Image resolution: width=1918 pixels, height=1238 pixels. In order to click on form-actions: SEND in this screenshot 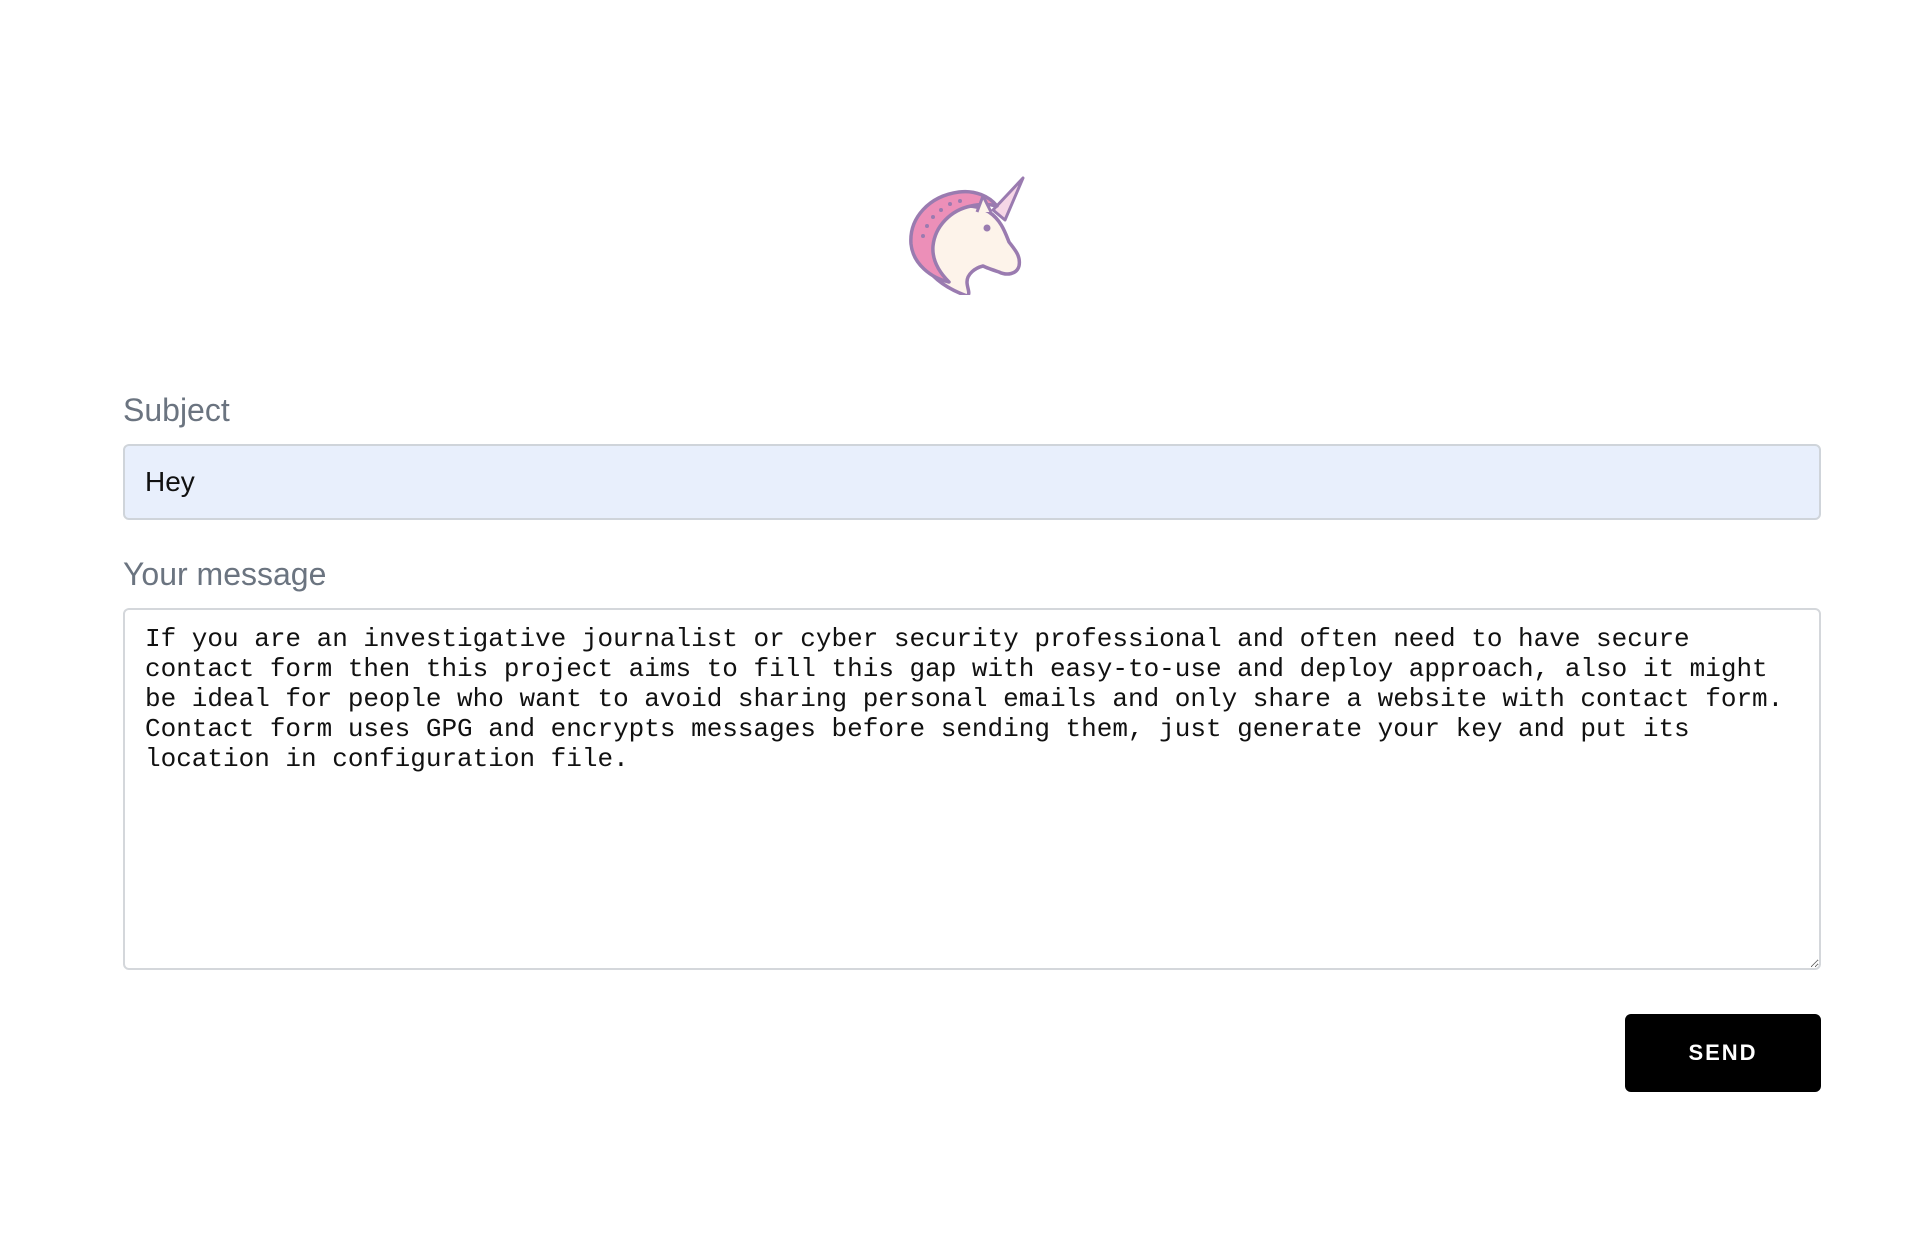, I will do `click(972, 1053)`.